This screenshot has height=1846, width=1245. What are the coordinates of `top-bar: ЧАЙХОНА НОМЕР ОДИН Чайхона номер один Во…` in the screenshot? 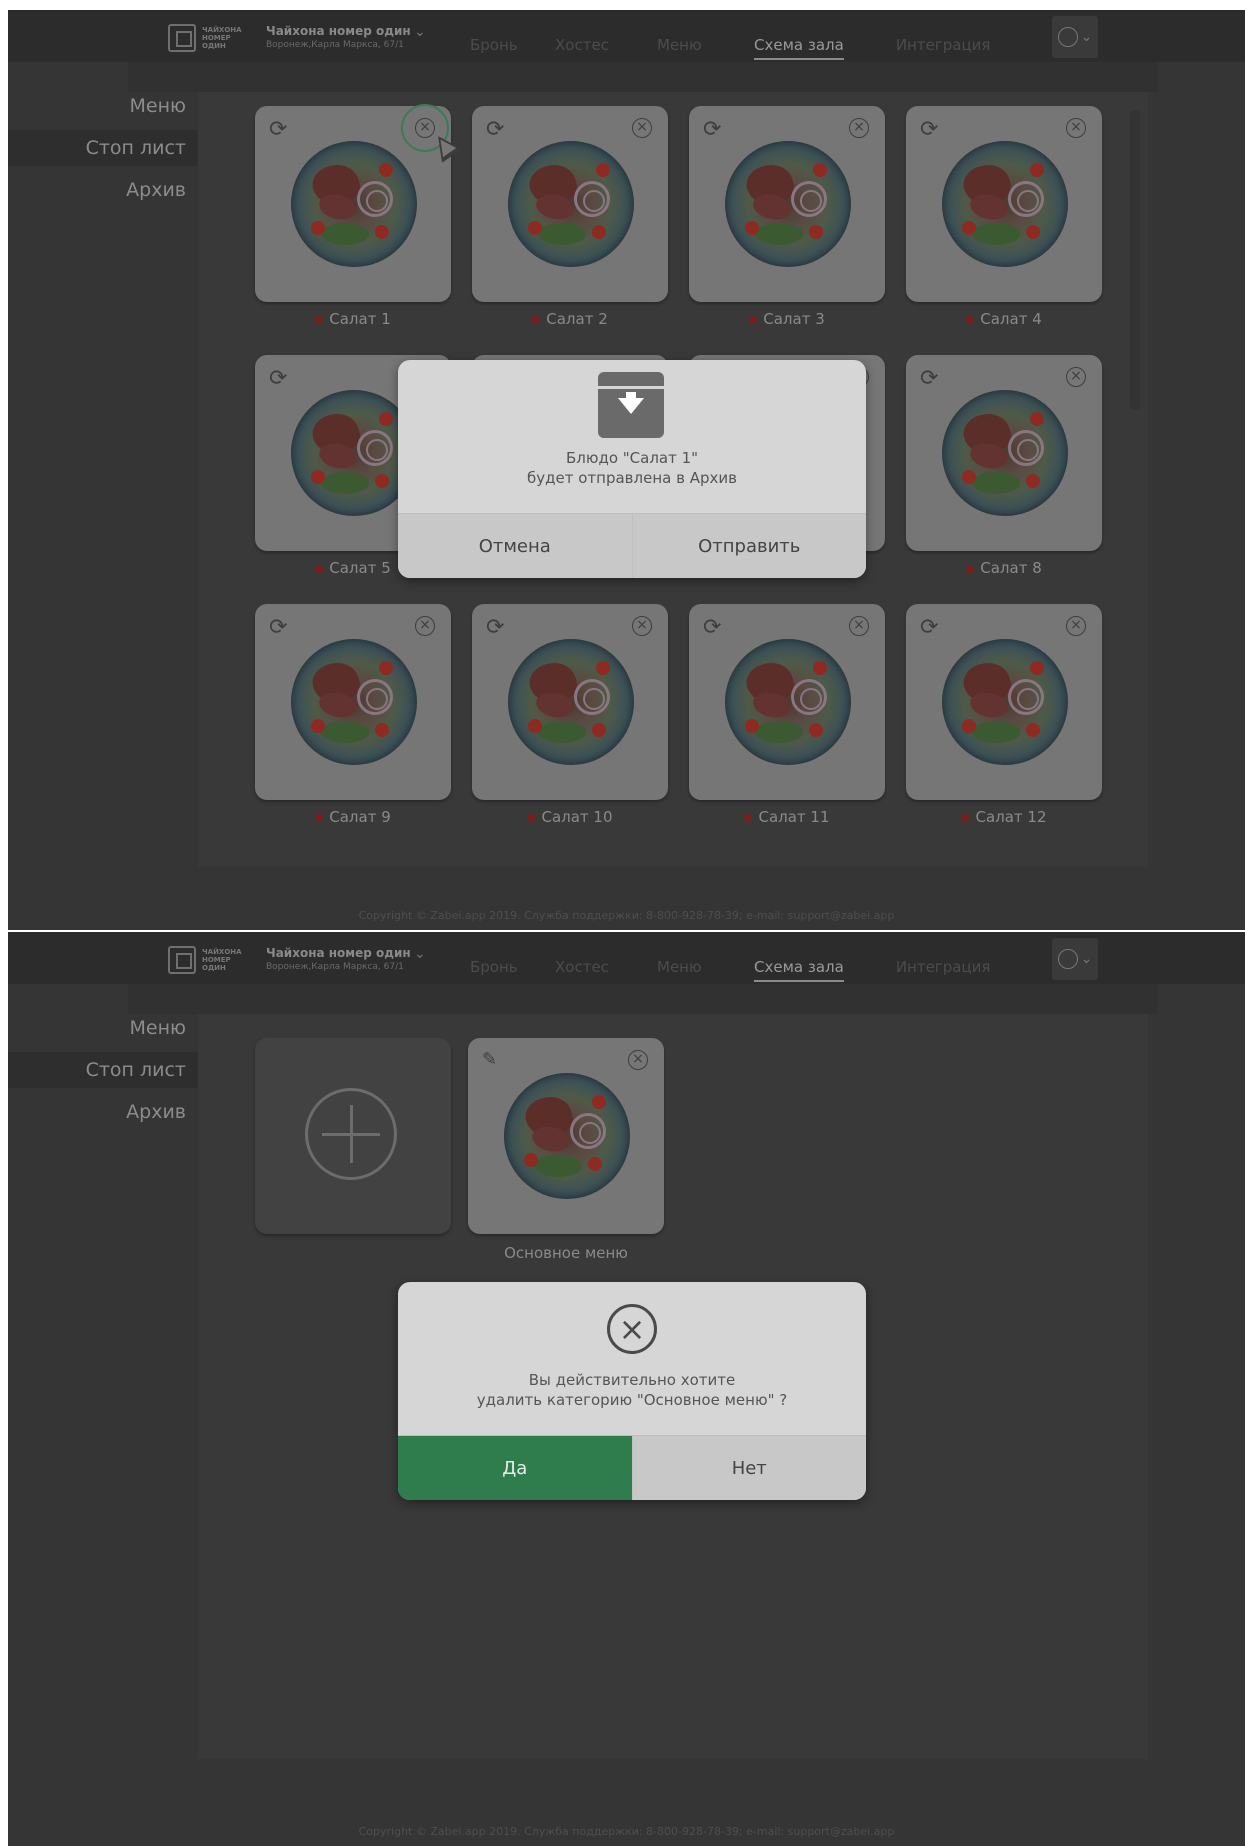 It's located at (626, 958).